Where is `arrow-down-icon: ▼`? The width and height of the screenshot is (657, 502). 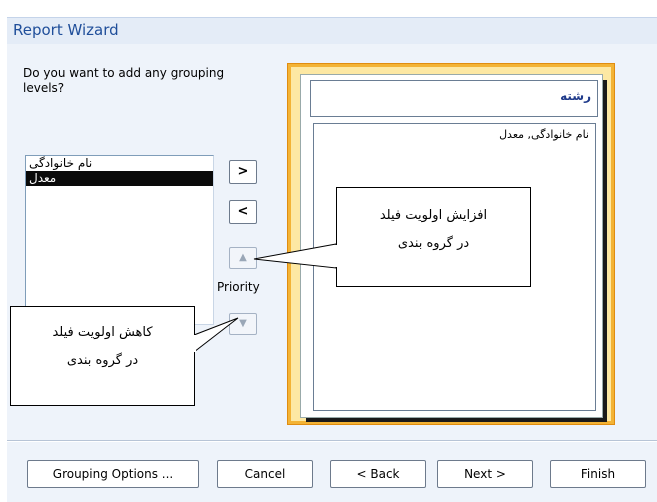 arrow-down-icon: ▼ is located at coordinates (243, 323).